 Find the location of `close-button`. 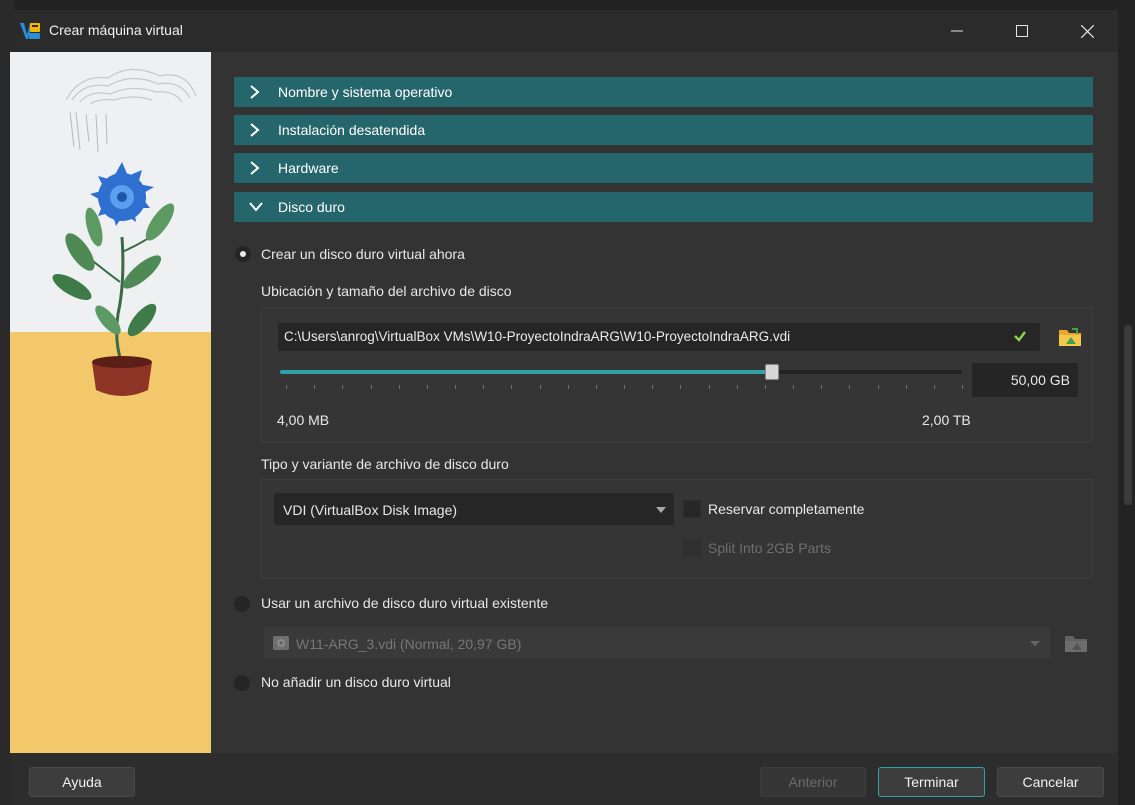

close-button is located at coordinates (1087, 31).